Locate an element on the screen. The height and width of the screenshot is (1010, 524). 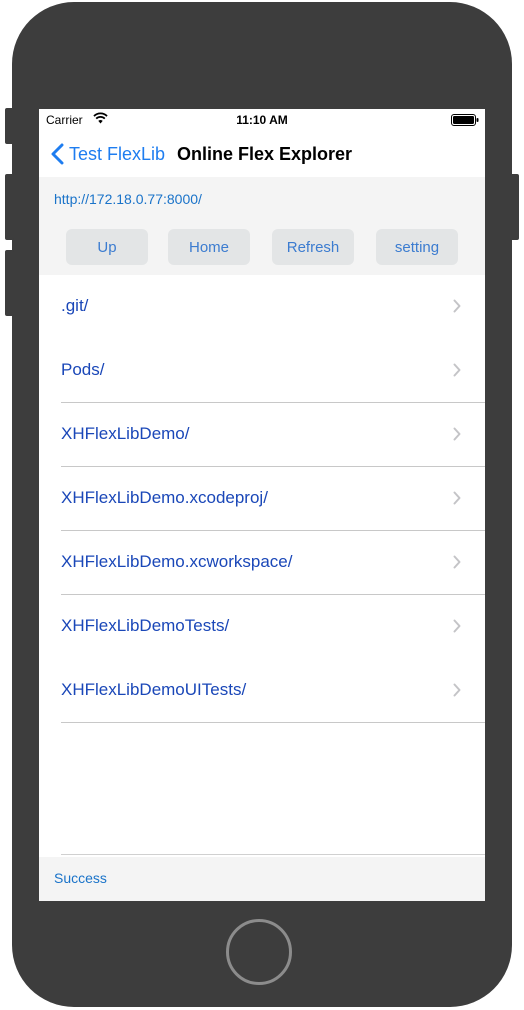
list-item: XHFlexLibDemo.xcworkspace/ is located at coordinates (262, 563).